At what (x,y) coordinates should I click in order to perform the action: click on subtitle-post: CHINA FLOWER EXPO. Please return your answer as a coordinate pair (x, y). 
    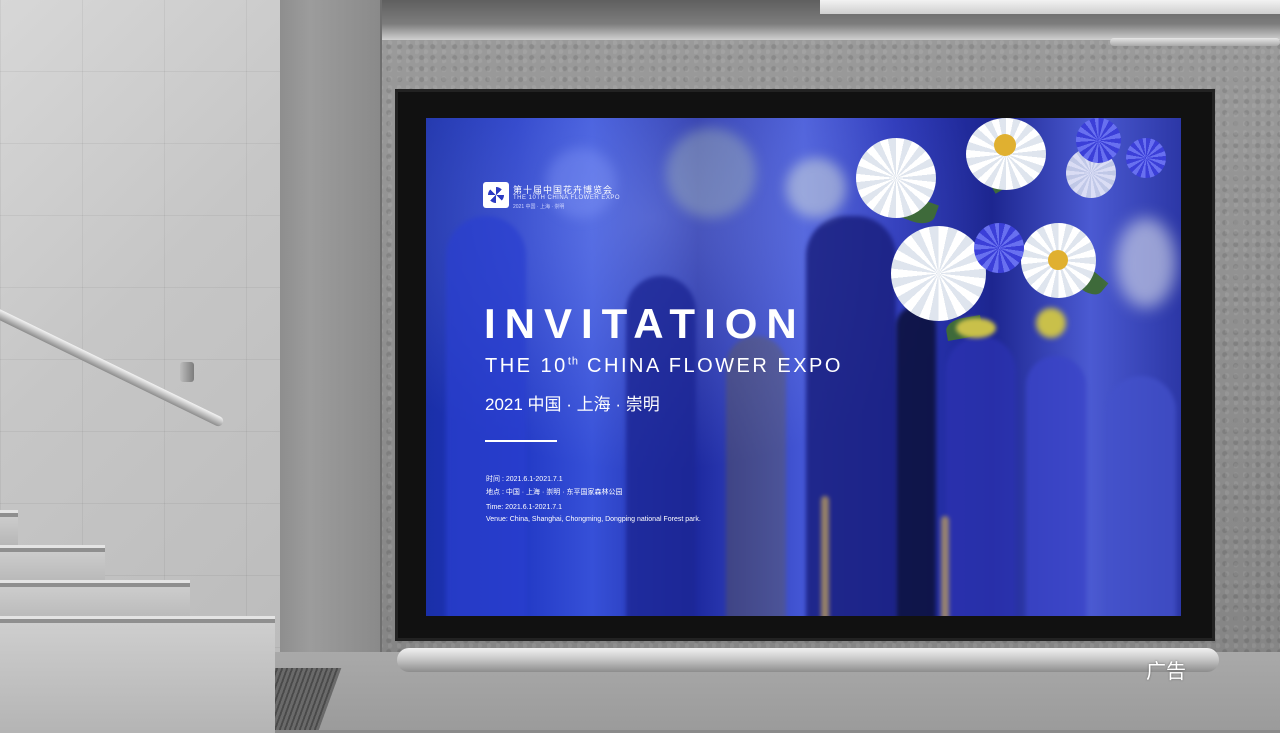
    Looking at the image, I should click on (711, 366).